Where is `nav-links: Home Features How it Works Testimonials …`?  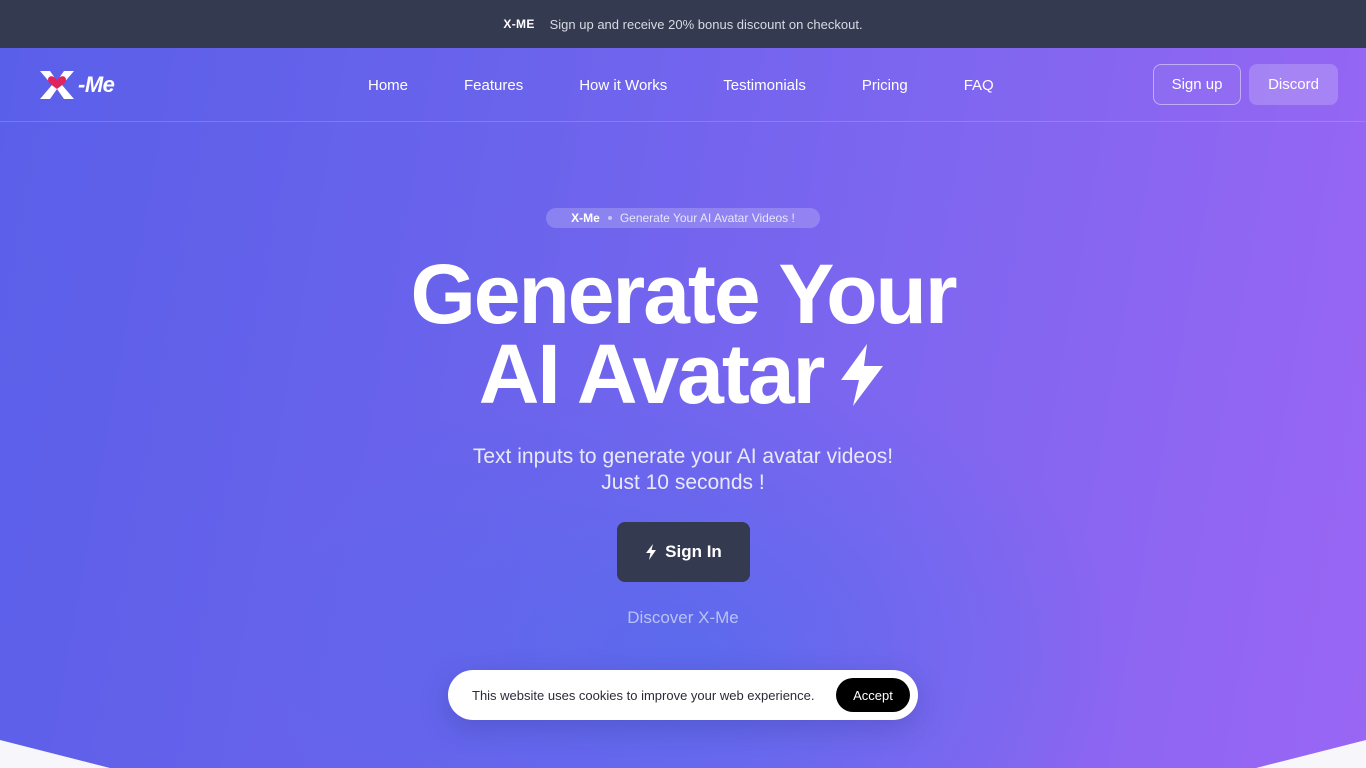
nav-links: Home Features How it Works Testimonials … is located at coordinates (681, 85).